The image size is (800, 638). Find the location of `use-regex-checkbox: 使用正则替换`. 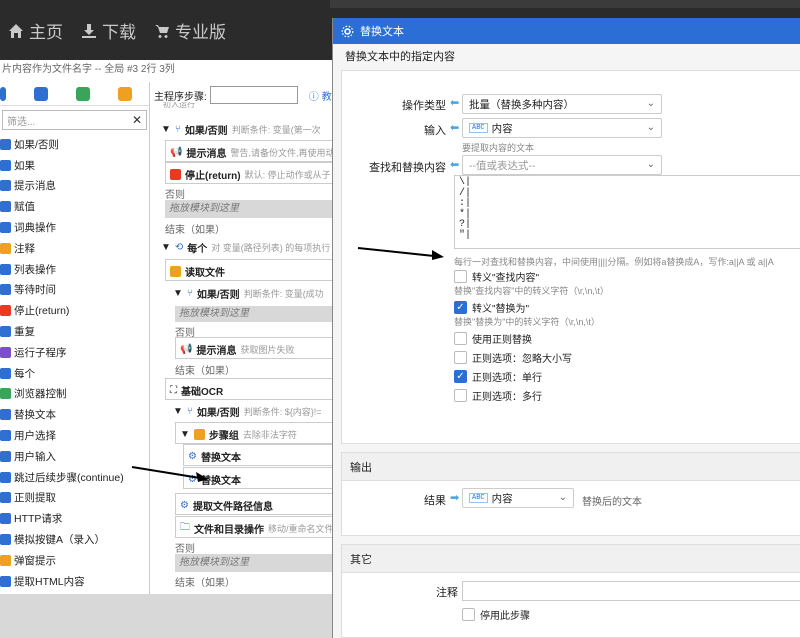

use-regex-checkbox: 使用正则替换 is located at coordinates (493, 338).